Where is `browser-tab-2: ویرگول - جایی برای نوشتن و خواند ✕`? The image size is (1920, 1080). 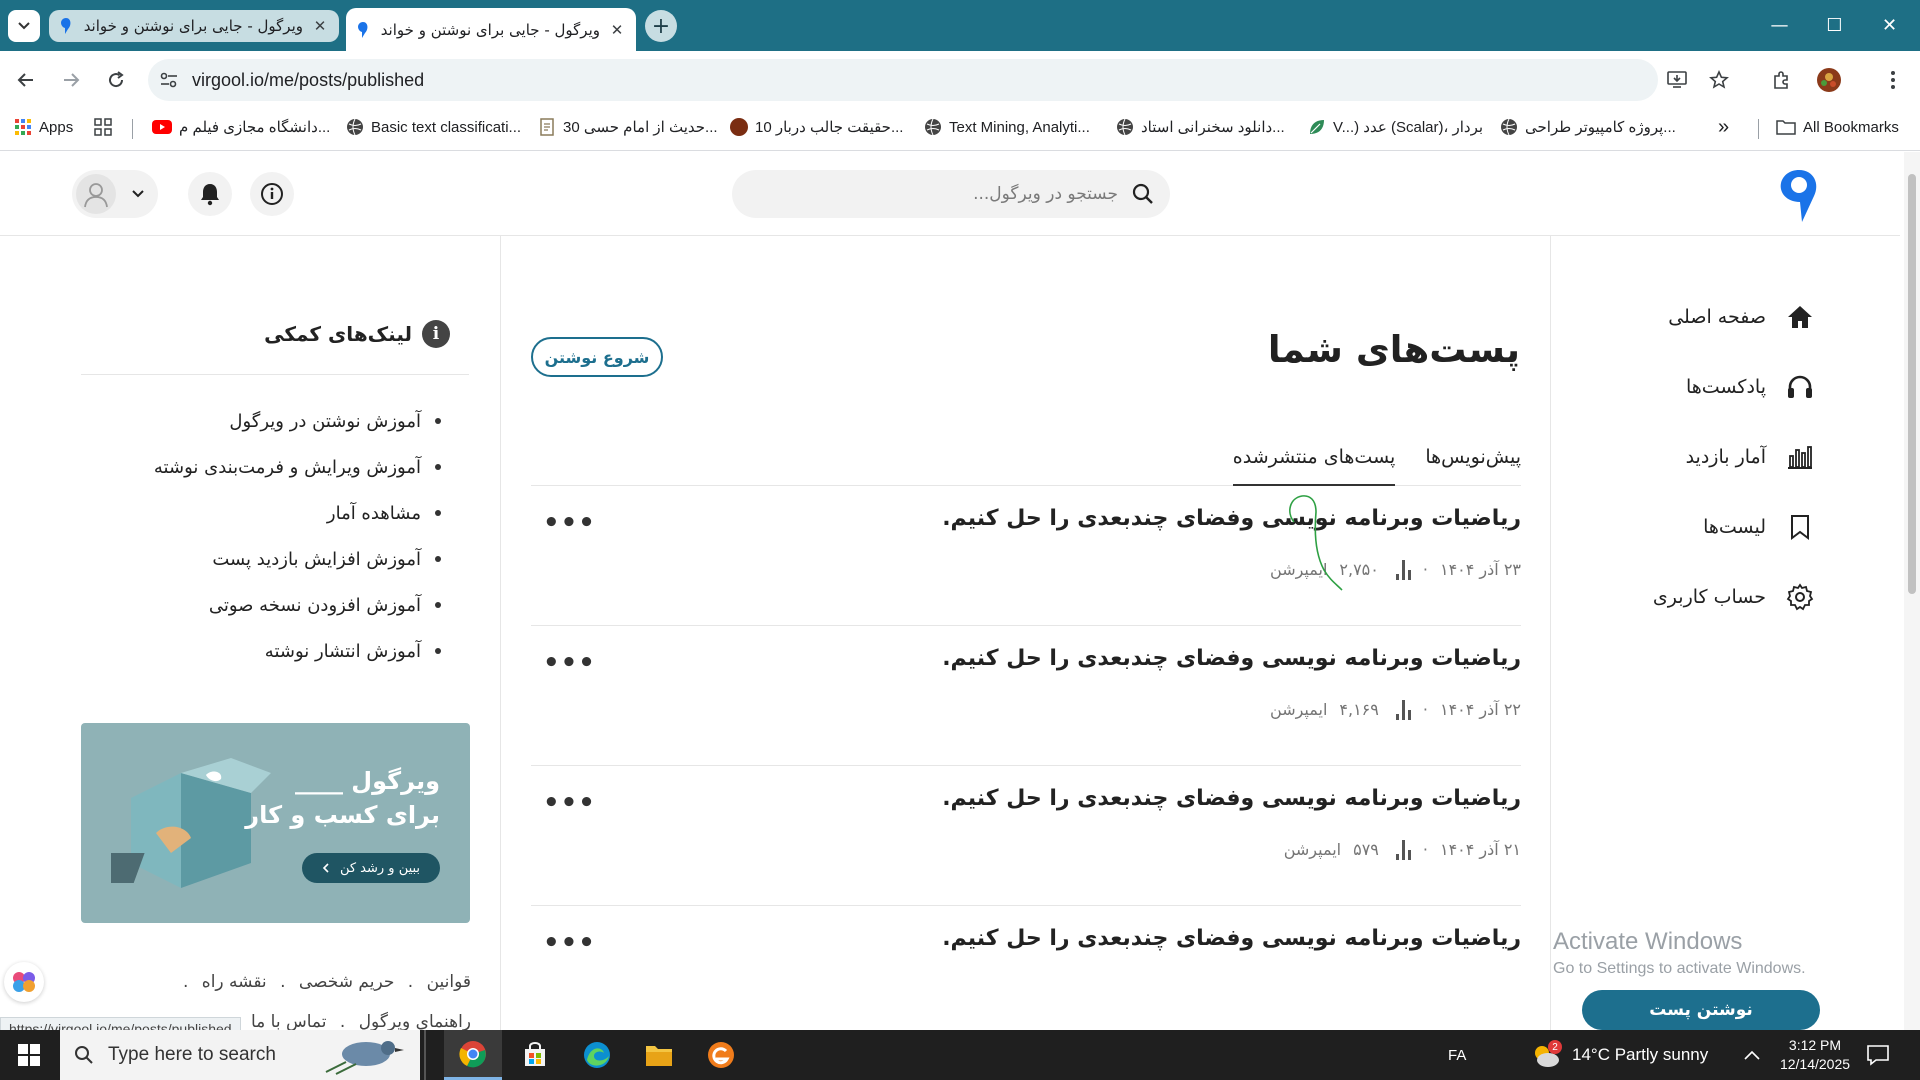 browser-tab-2: ویرگول - جایی برای نوشتن و خواند ✕ is located at coordinates (491, 29).